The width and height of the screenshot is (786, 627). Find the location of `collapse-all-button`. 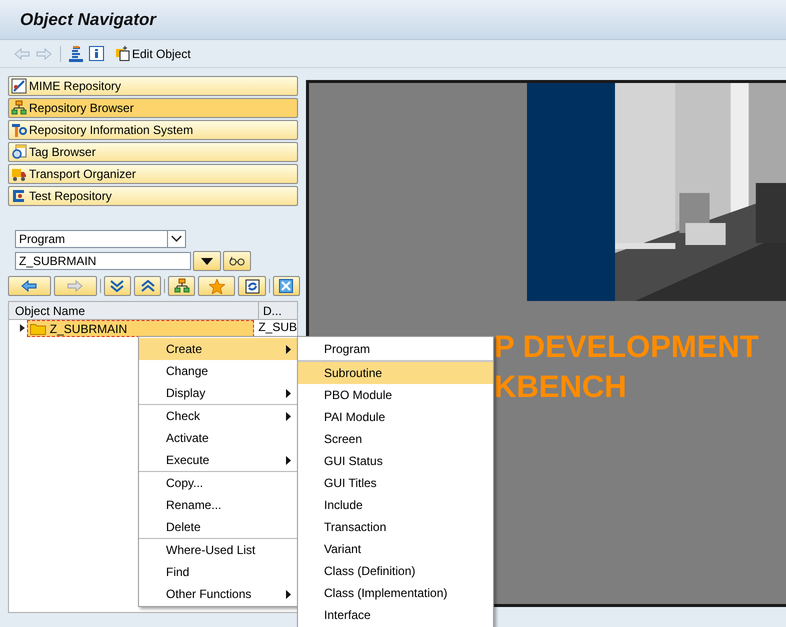

collapse-all-button is located at coordinates (148, 286).